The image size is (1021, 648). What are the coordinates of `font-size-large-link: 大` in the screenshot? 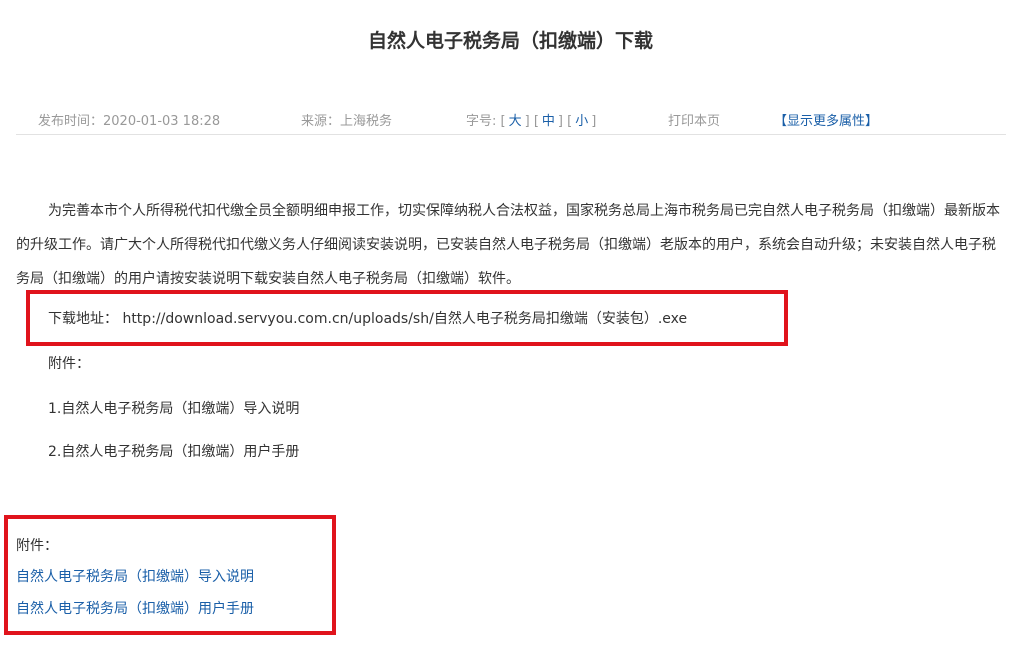 It's located at (515, 121).